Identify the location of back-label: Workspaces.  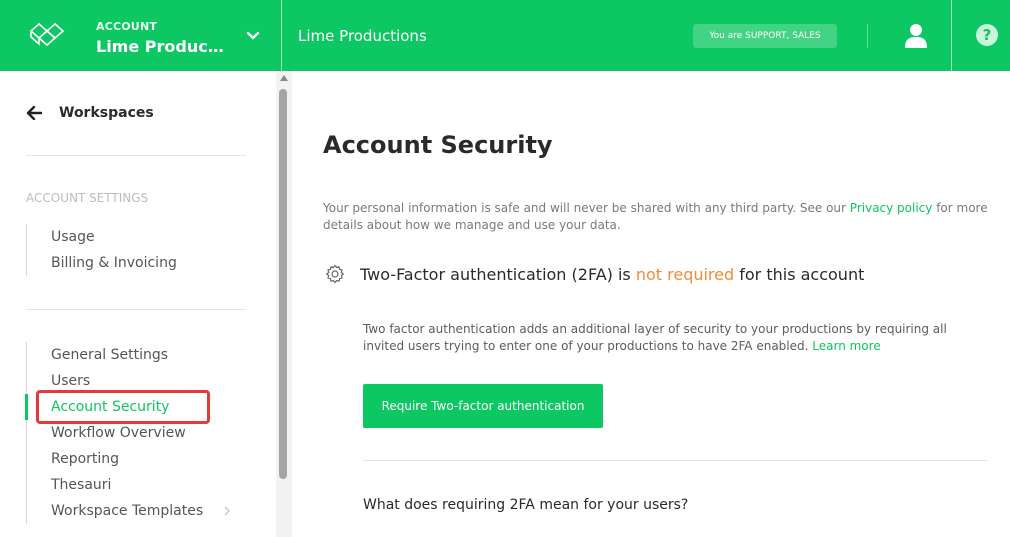
(106, 113).